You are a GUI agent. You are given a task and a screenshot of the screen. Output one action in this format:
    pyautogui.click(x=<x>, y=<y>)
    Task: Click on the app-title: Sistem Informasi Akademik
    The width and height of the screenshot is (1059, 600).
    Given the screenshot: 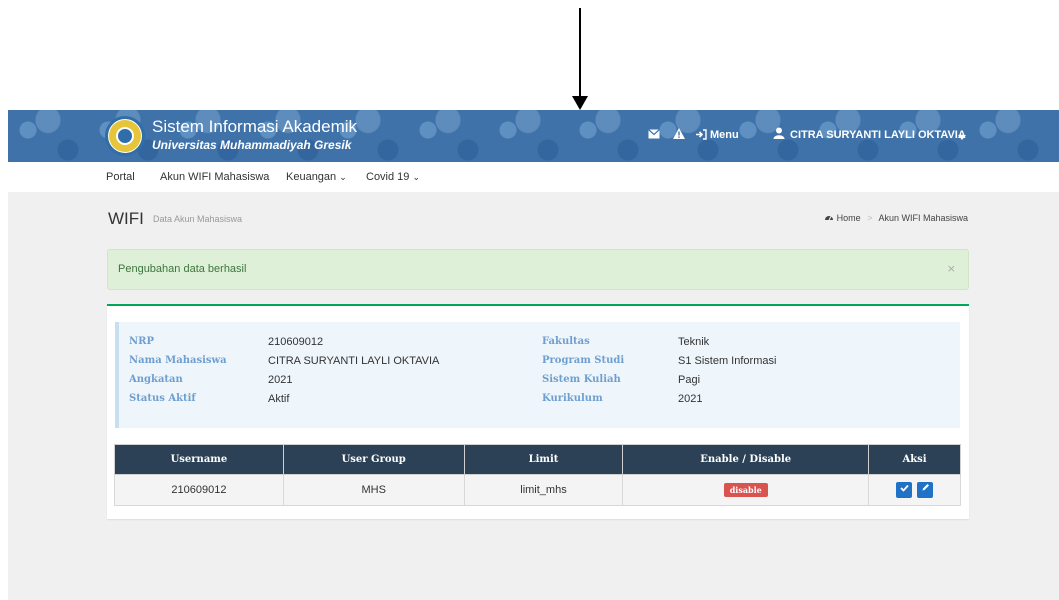 What is the action you would take?
    pyautogui.click(x=254, y=127)
    